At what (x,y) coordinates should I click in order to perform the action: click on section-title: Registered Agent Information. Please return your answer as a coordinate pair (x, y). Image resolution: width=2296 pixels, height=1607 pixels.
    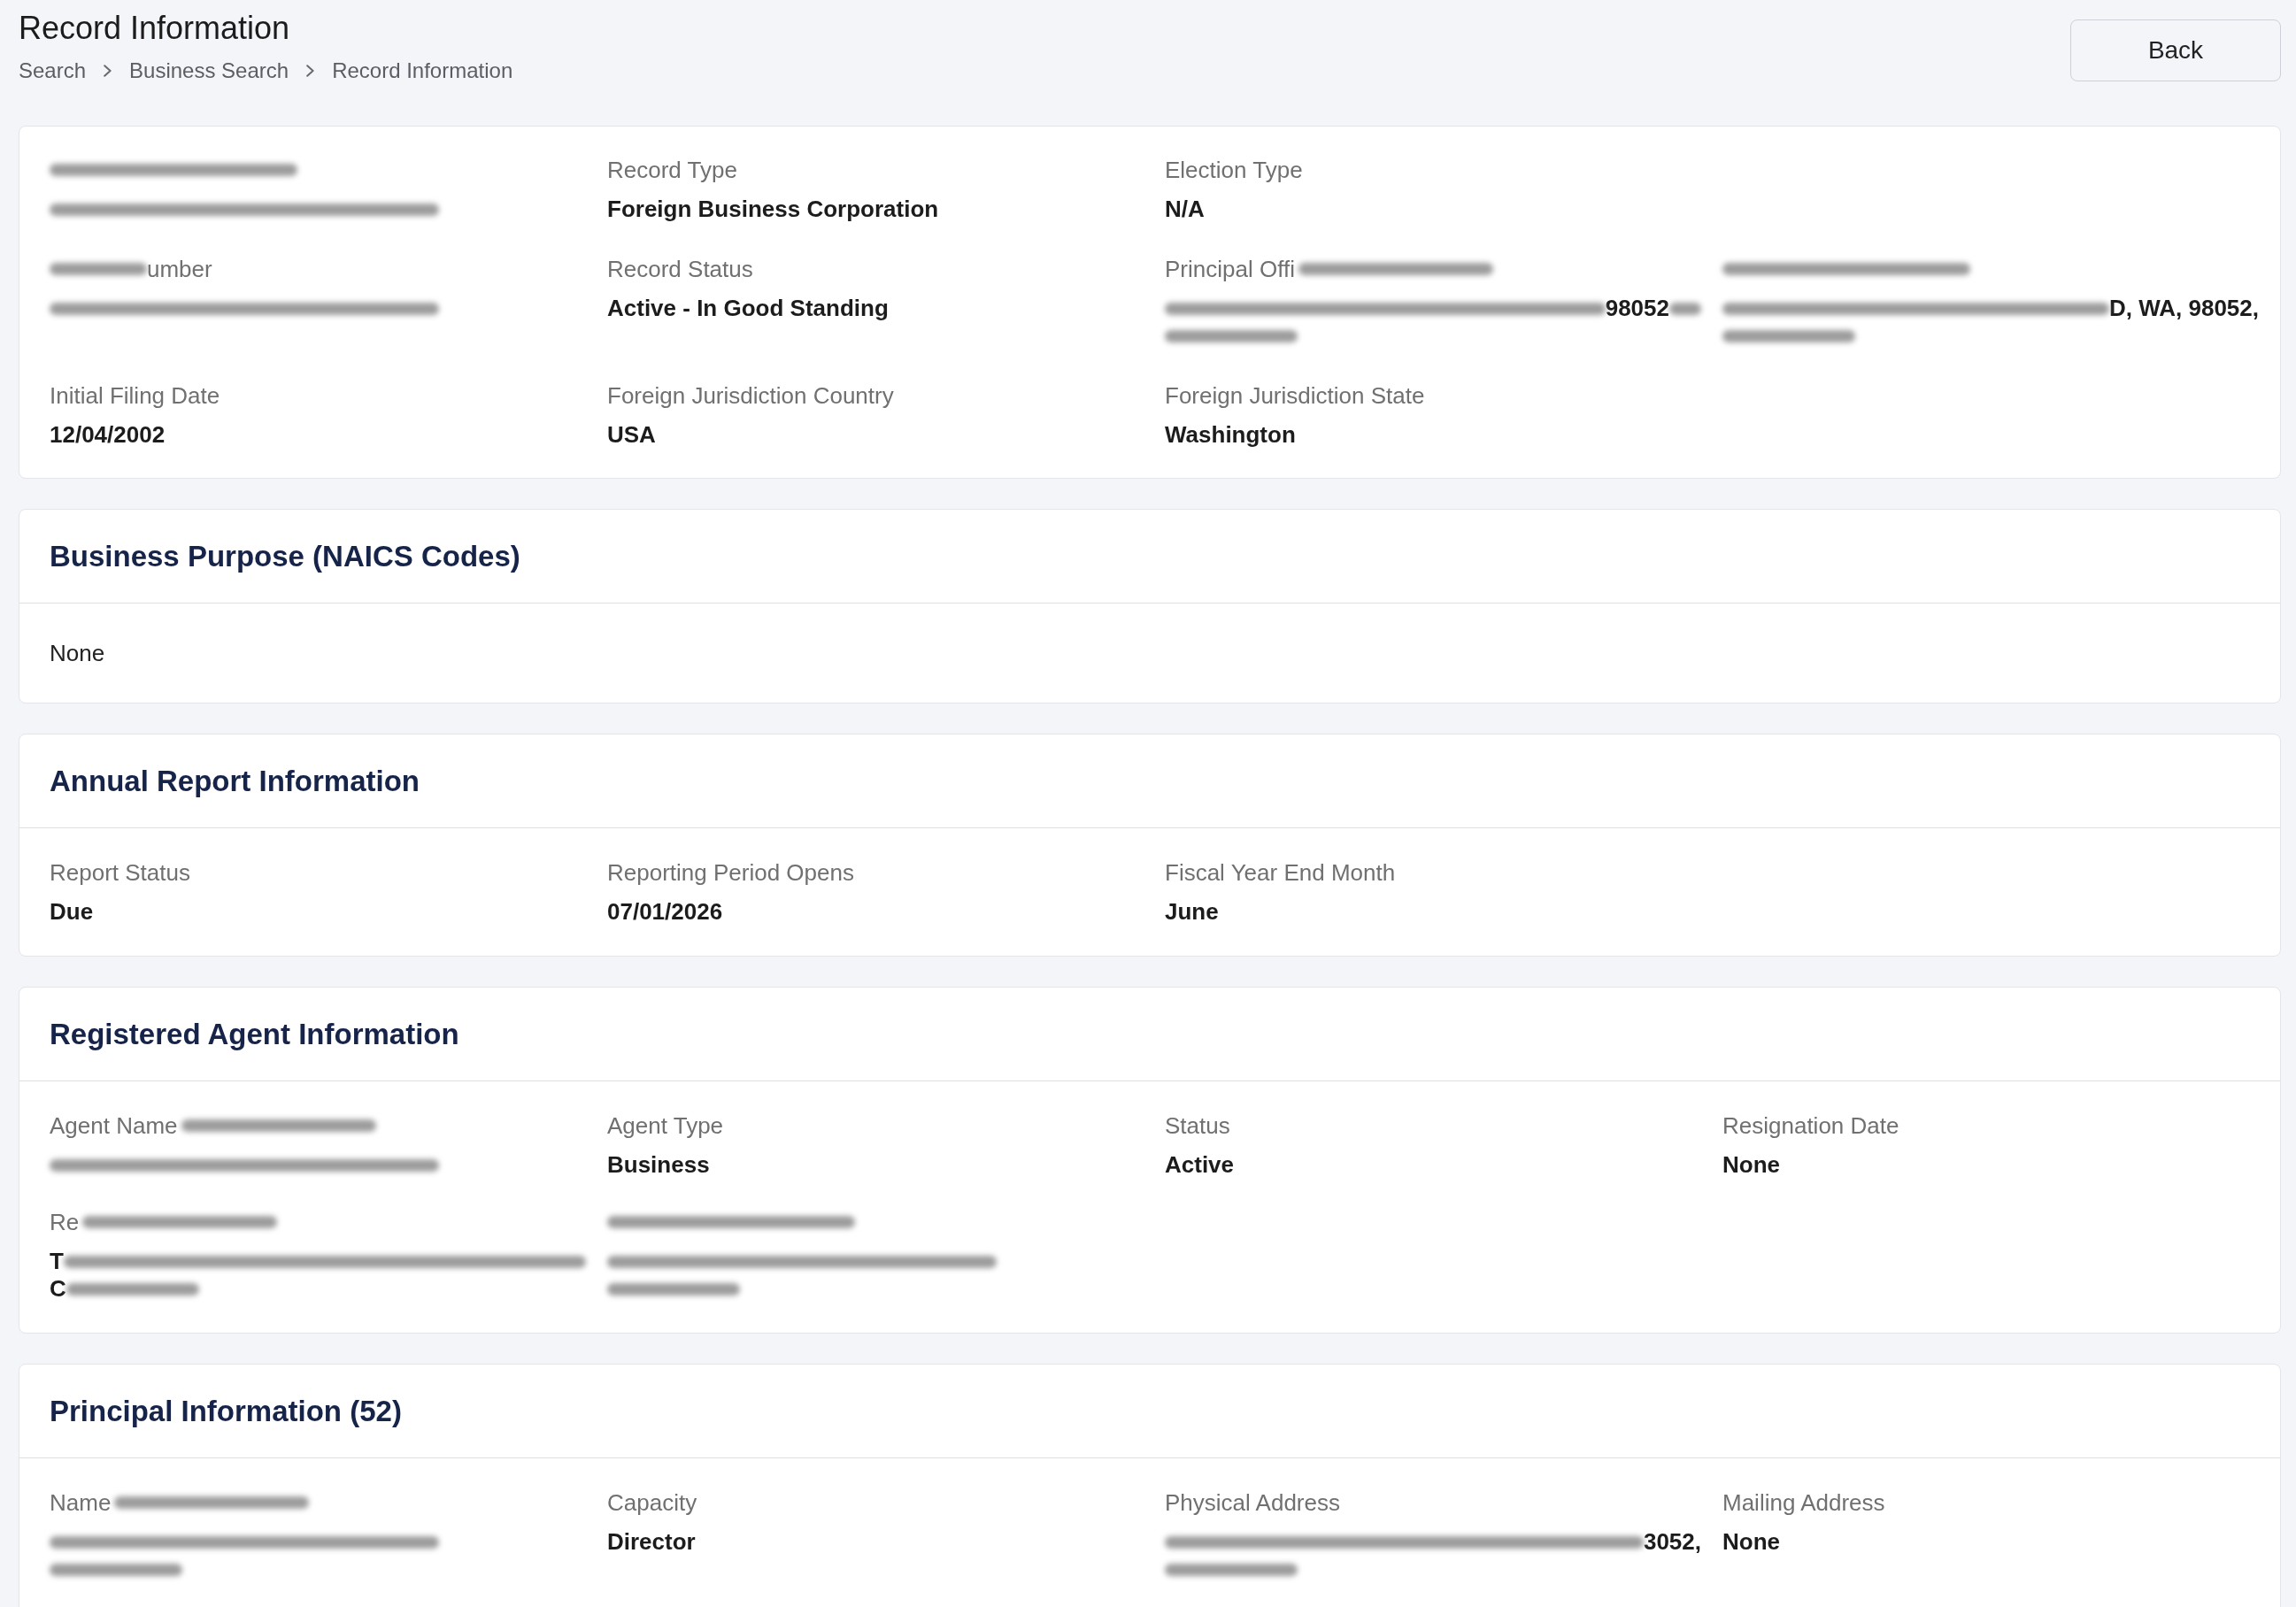
    Looking at the image, I should click on (254, 1034).